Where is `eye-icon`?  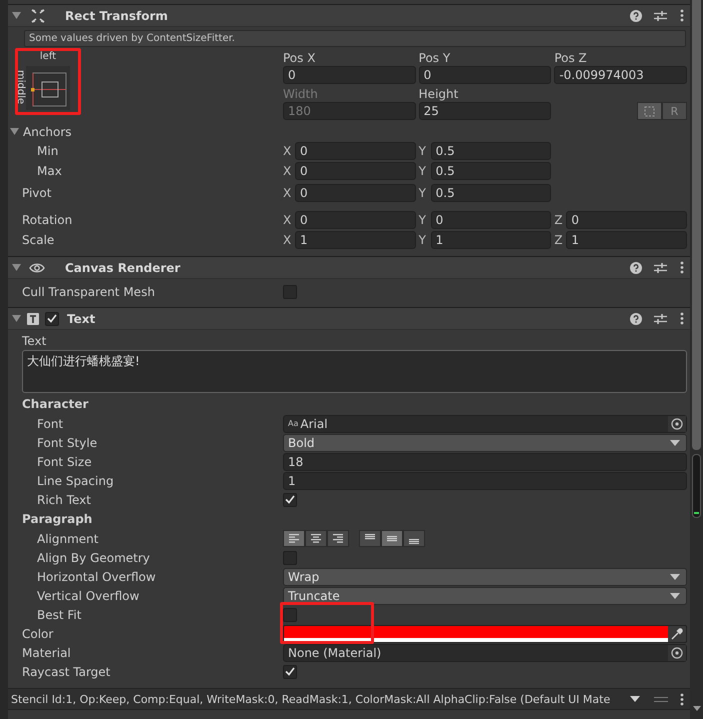
eye-icon is located at coordinates (37, 268).